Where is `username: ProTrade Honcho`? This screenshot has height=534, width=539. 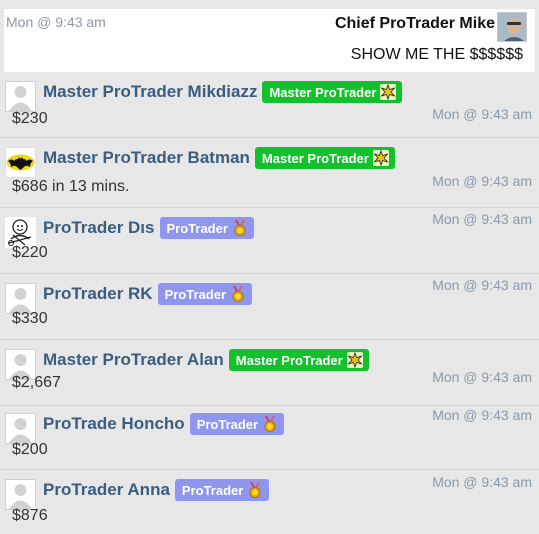
username: ProTrade Honcho is located at coordinates (114, 424).